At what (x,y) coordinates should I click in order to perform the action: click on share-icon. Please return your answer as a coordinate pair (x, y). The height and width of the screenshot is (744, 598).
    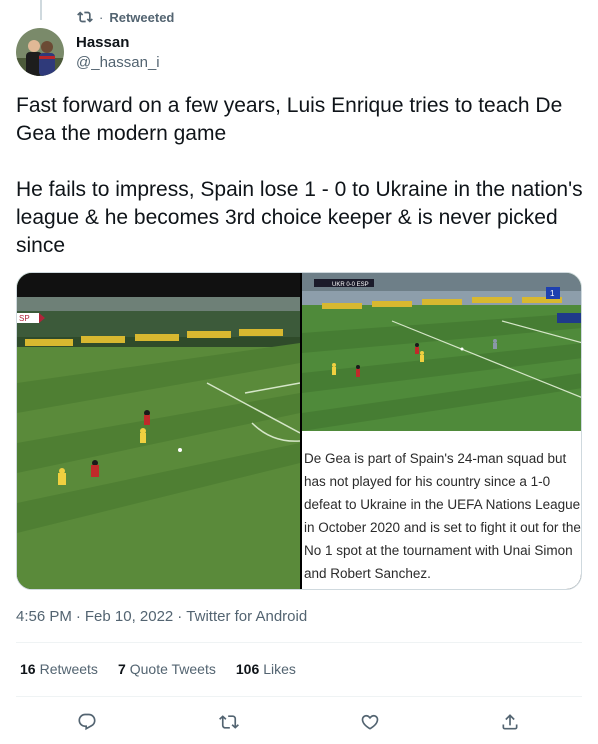
    Looking at the image, I should click on (510, 722).